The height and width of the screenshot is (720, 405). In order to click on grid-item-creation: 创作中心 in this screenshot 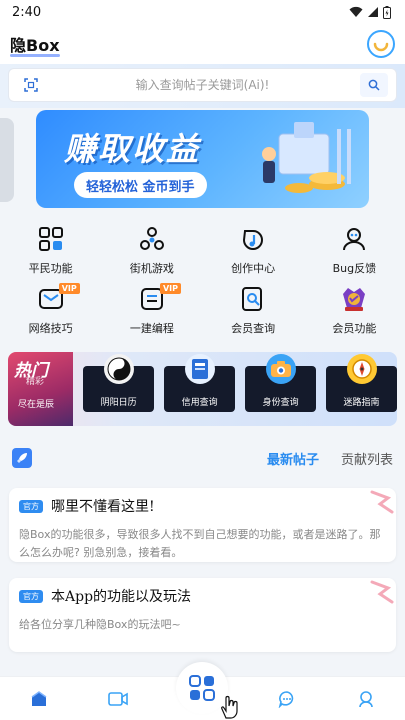, I will do `click(253, 252)`.